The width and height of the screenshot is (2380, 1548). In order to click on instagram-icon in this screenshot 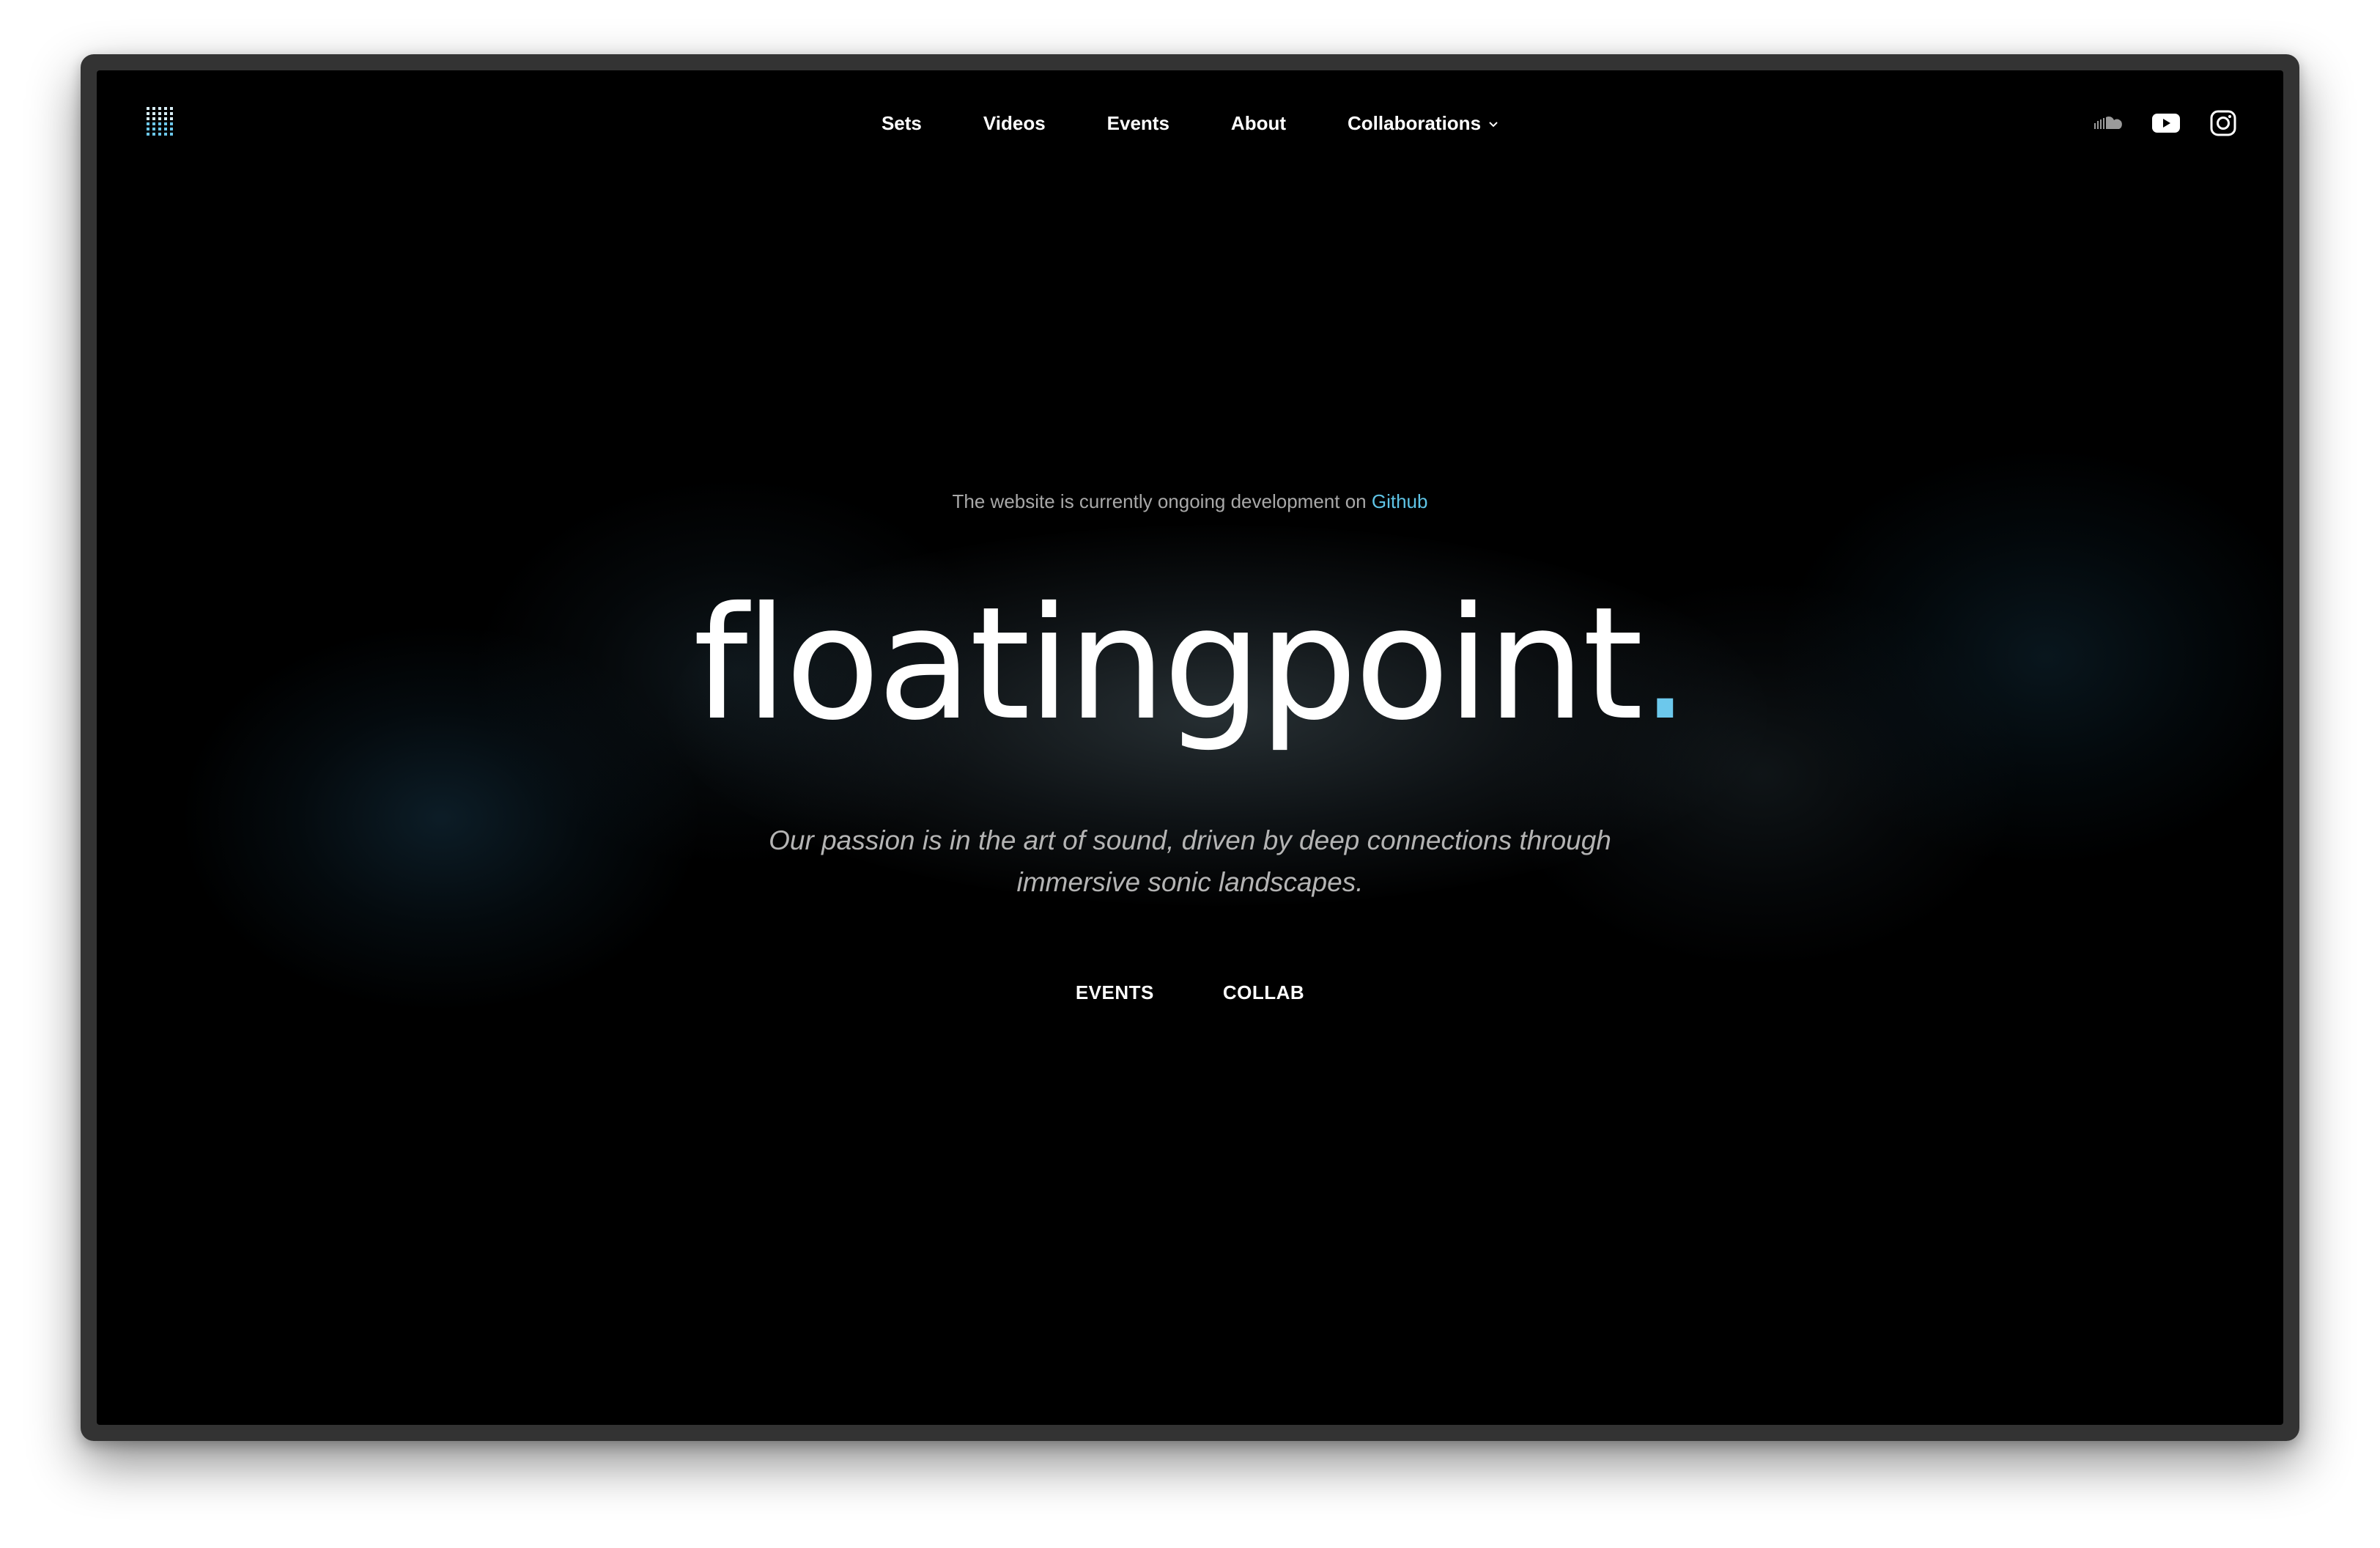, I will do `click(2223, 123)`.